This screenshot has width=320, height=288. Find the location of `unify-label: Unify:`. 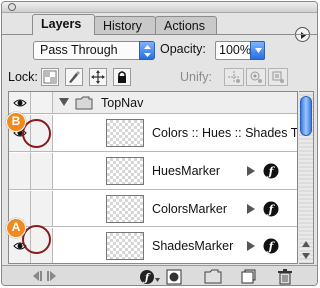

unify-label: Unify: is located at coordinates (196, 77).